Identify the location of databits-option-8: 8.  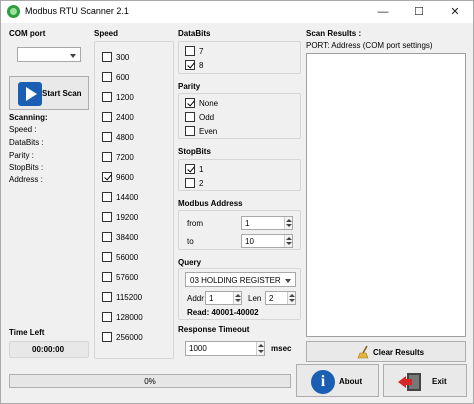
(201, 65).